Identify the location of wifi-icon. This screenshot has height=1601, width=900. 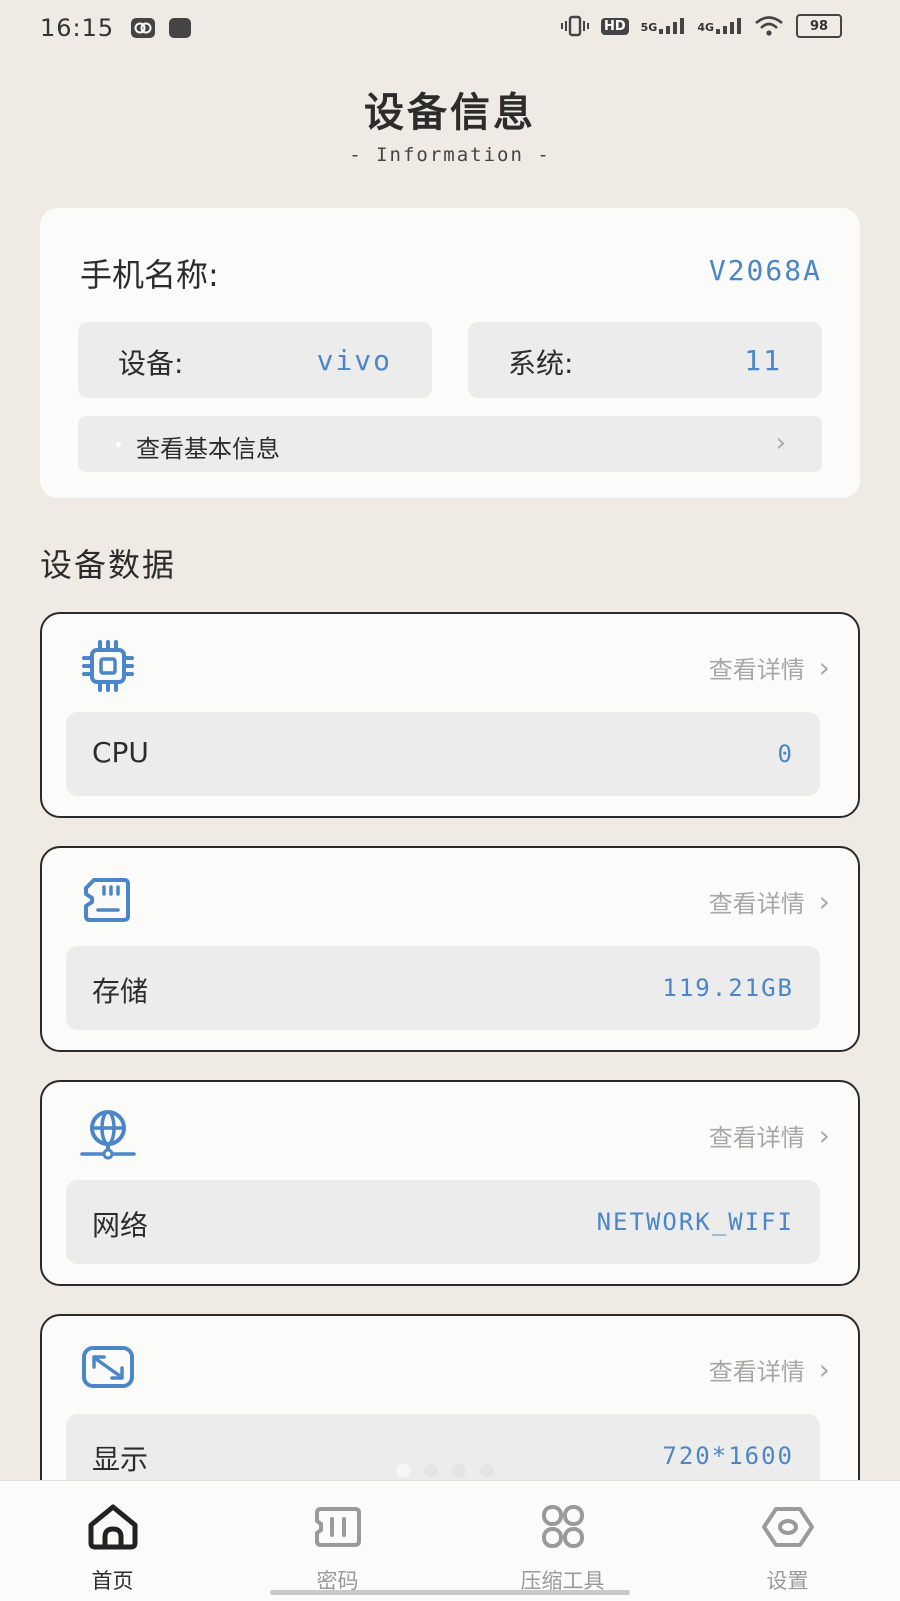
(769, 26).